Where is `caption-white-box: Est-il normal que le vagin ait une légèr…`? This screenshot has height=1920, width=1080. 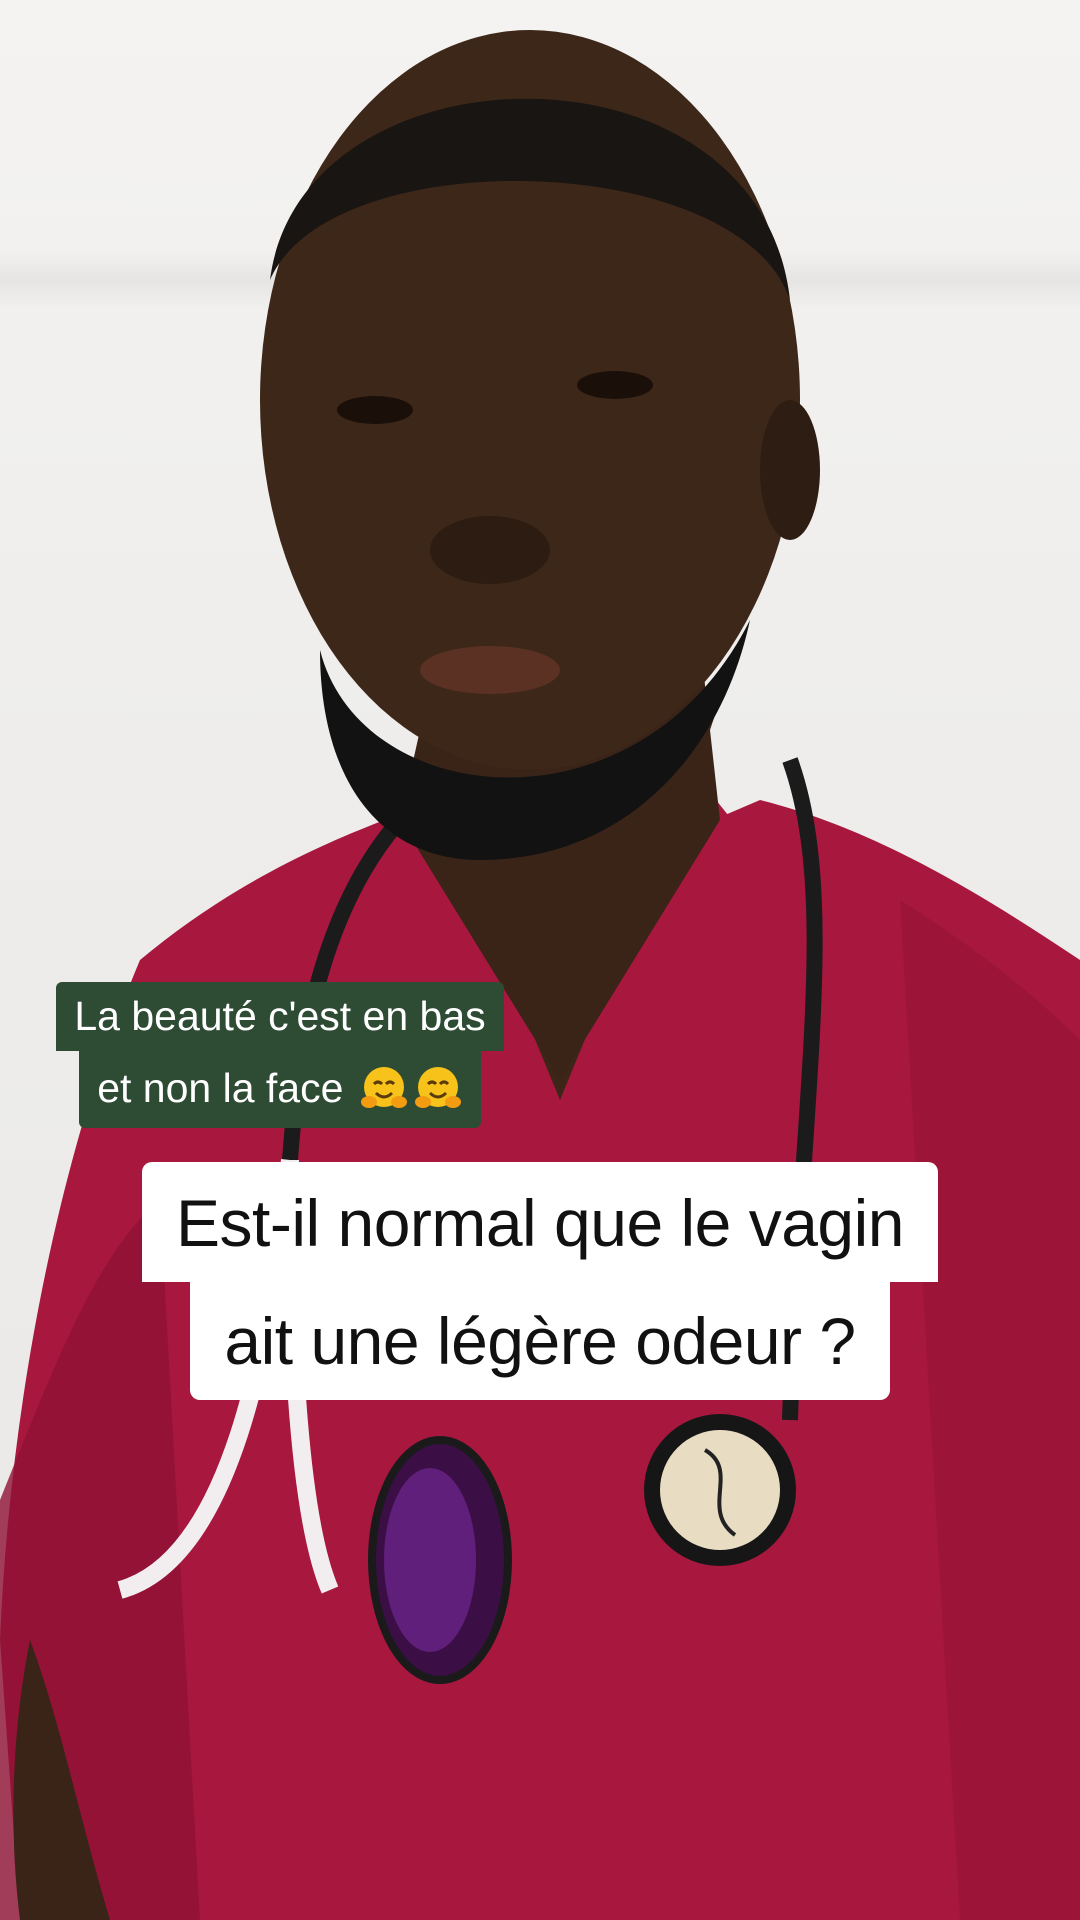 caption-white-box: Est-il normal que le vagin ait une légèr… is located at coordinates (540, 1281).